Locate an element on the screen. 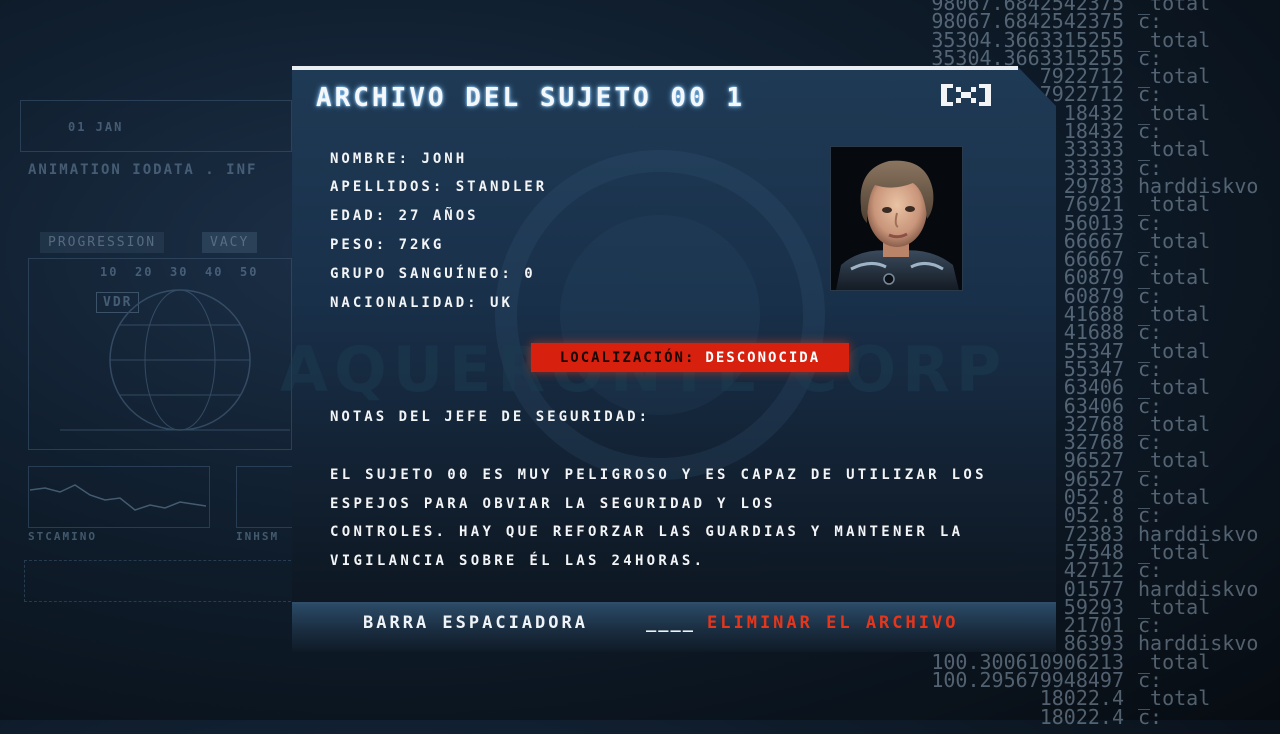  field-edad-value: 27 AÑOS is located at coordinates (438, 216).